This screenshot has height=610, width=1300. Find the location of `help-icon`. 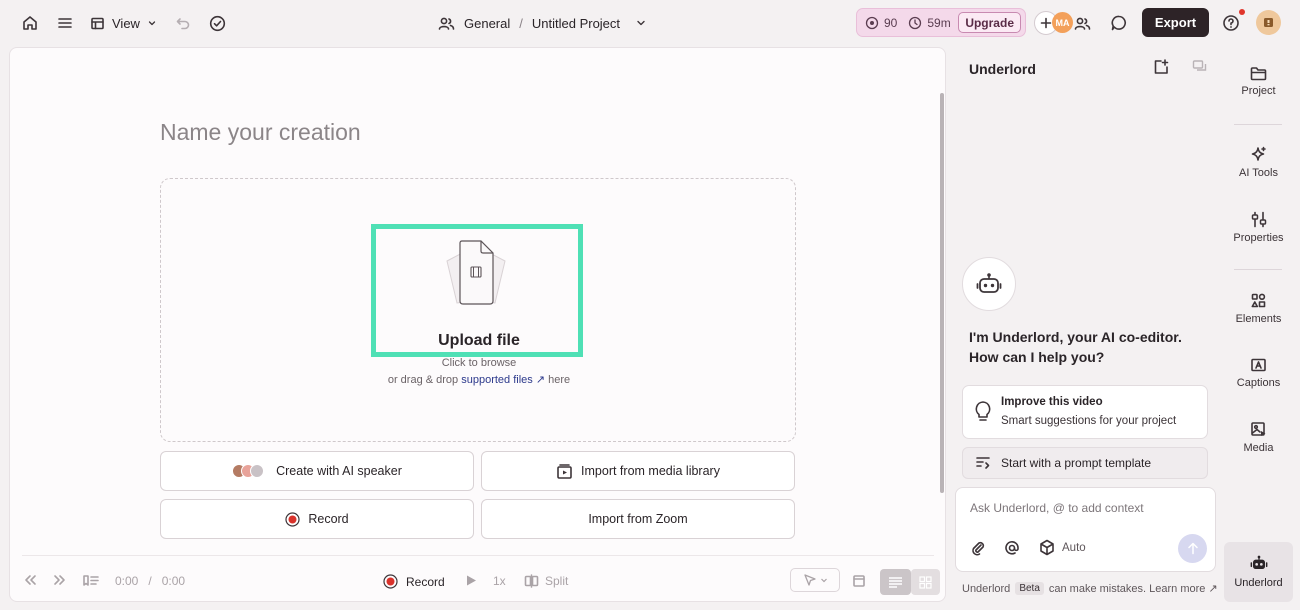

help-icon is located at coordinates (1231, 23).